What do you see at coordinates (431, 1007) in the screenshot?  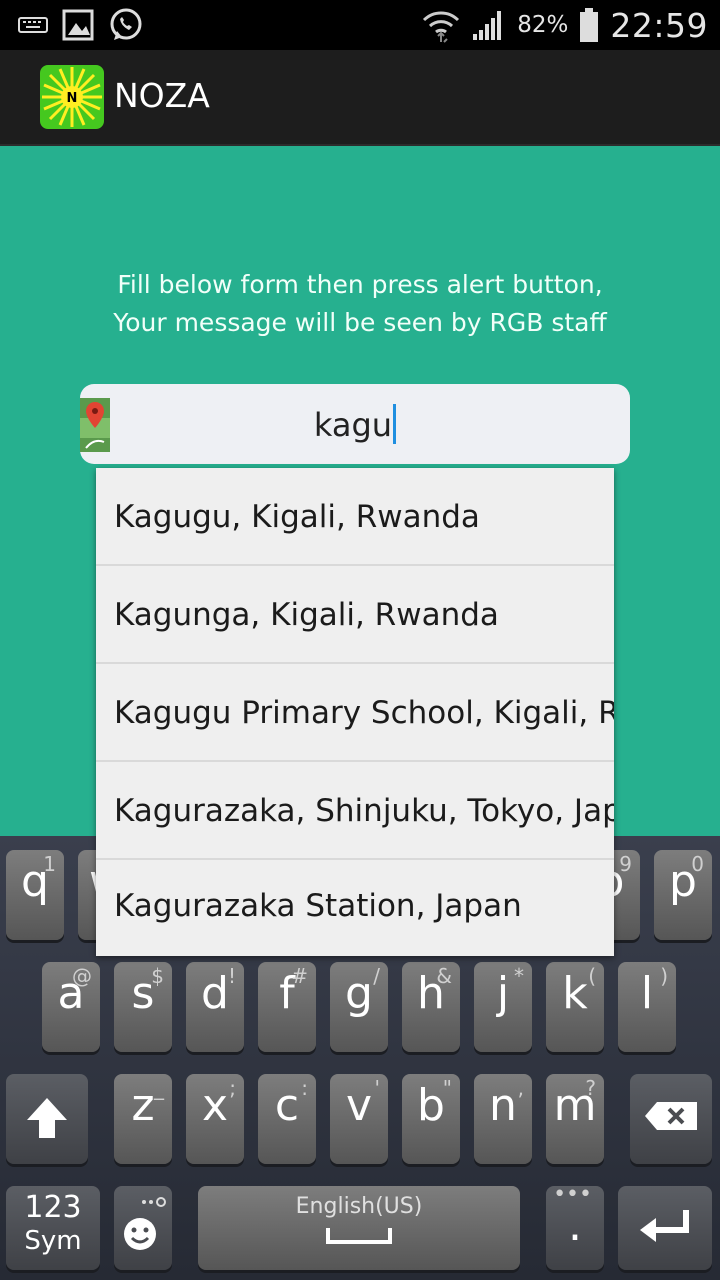 I see `key-h: h &` at bounding box center [431, 1007].